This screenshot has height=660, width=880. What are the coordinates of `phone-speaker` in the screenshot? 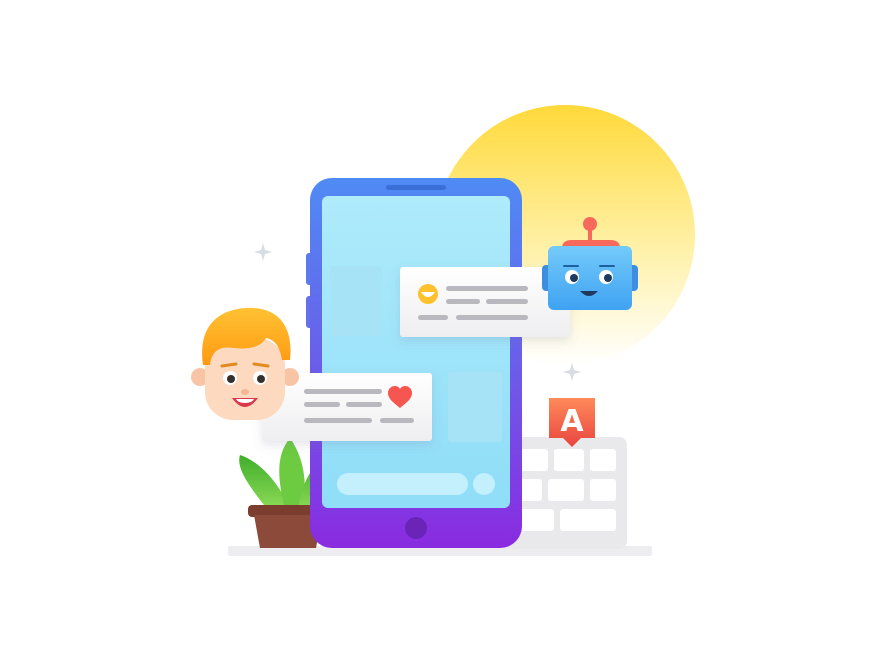 It's located at (416, 187).